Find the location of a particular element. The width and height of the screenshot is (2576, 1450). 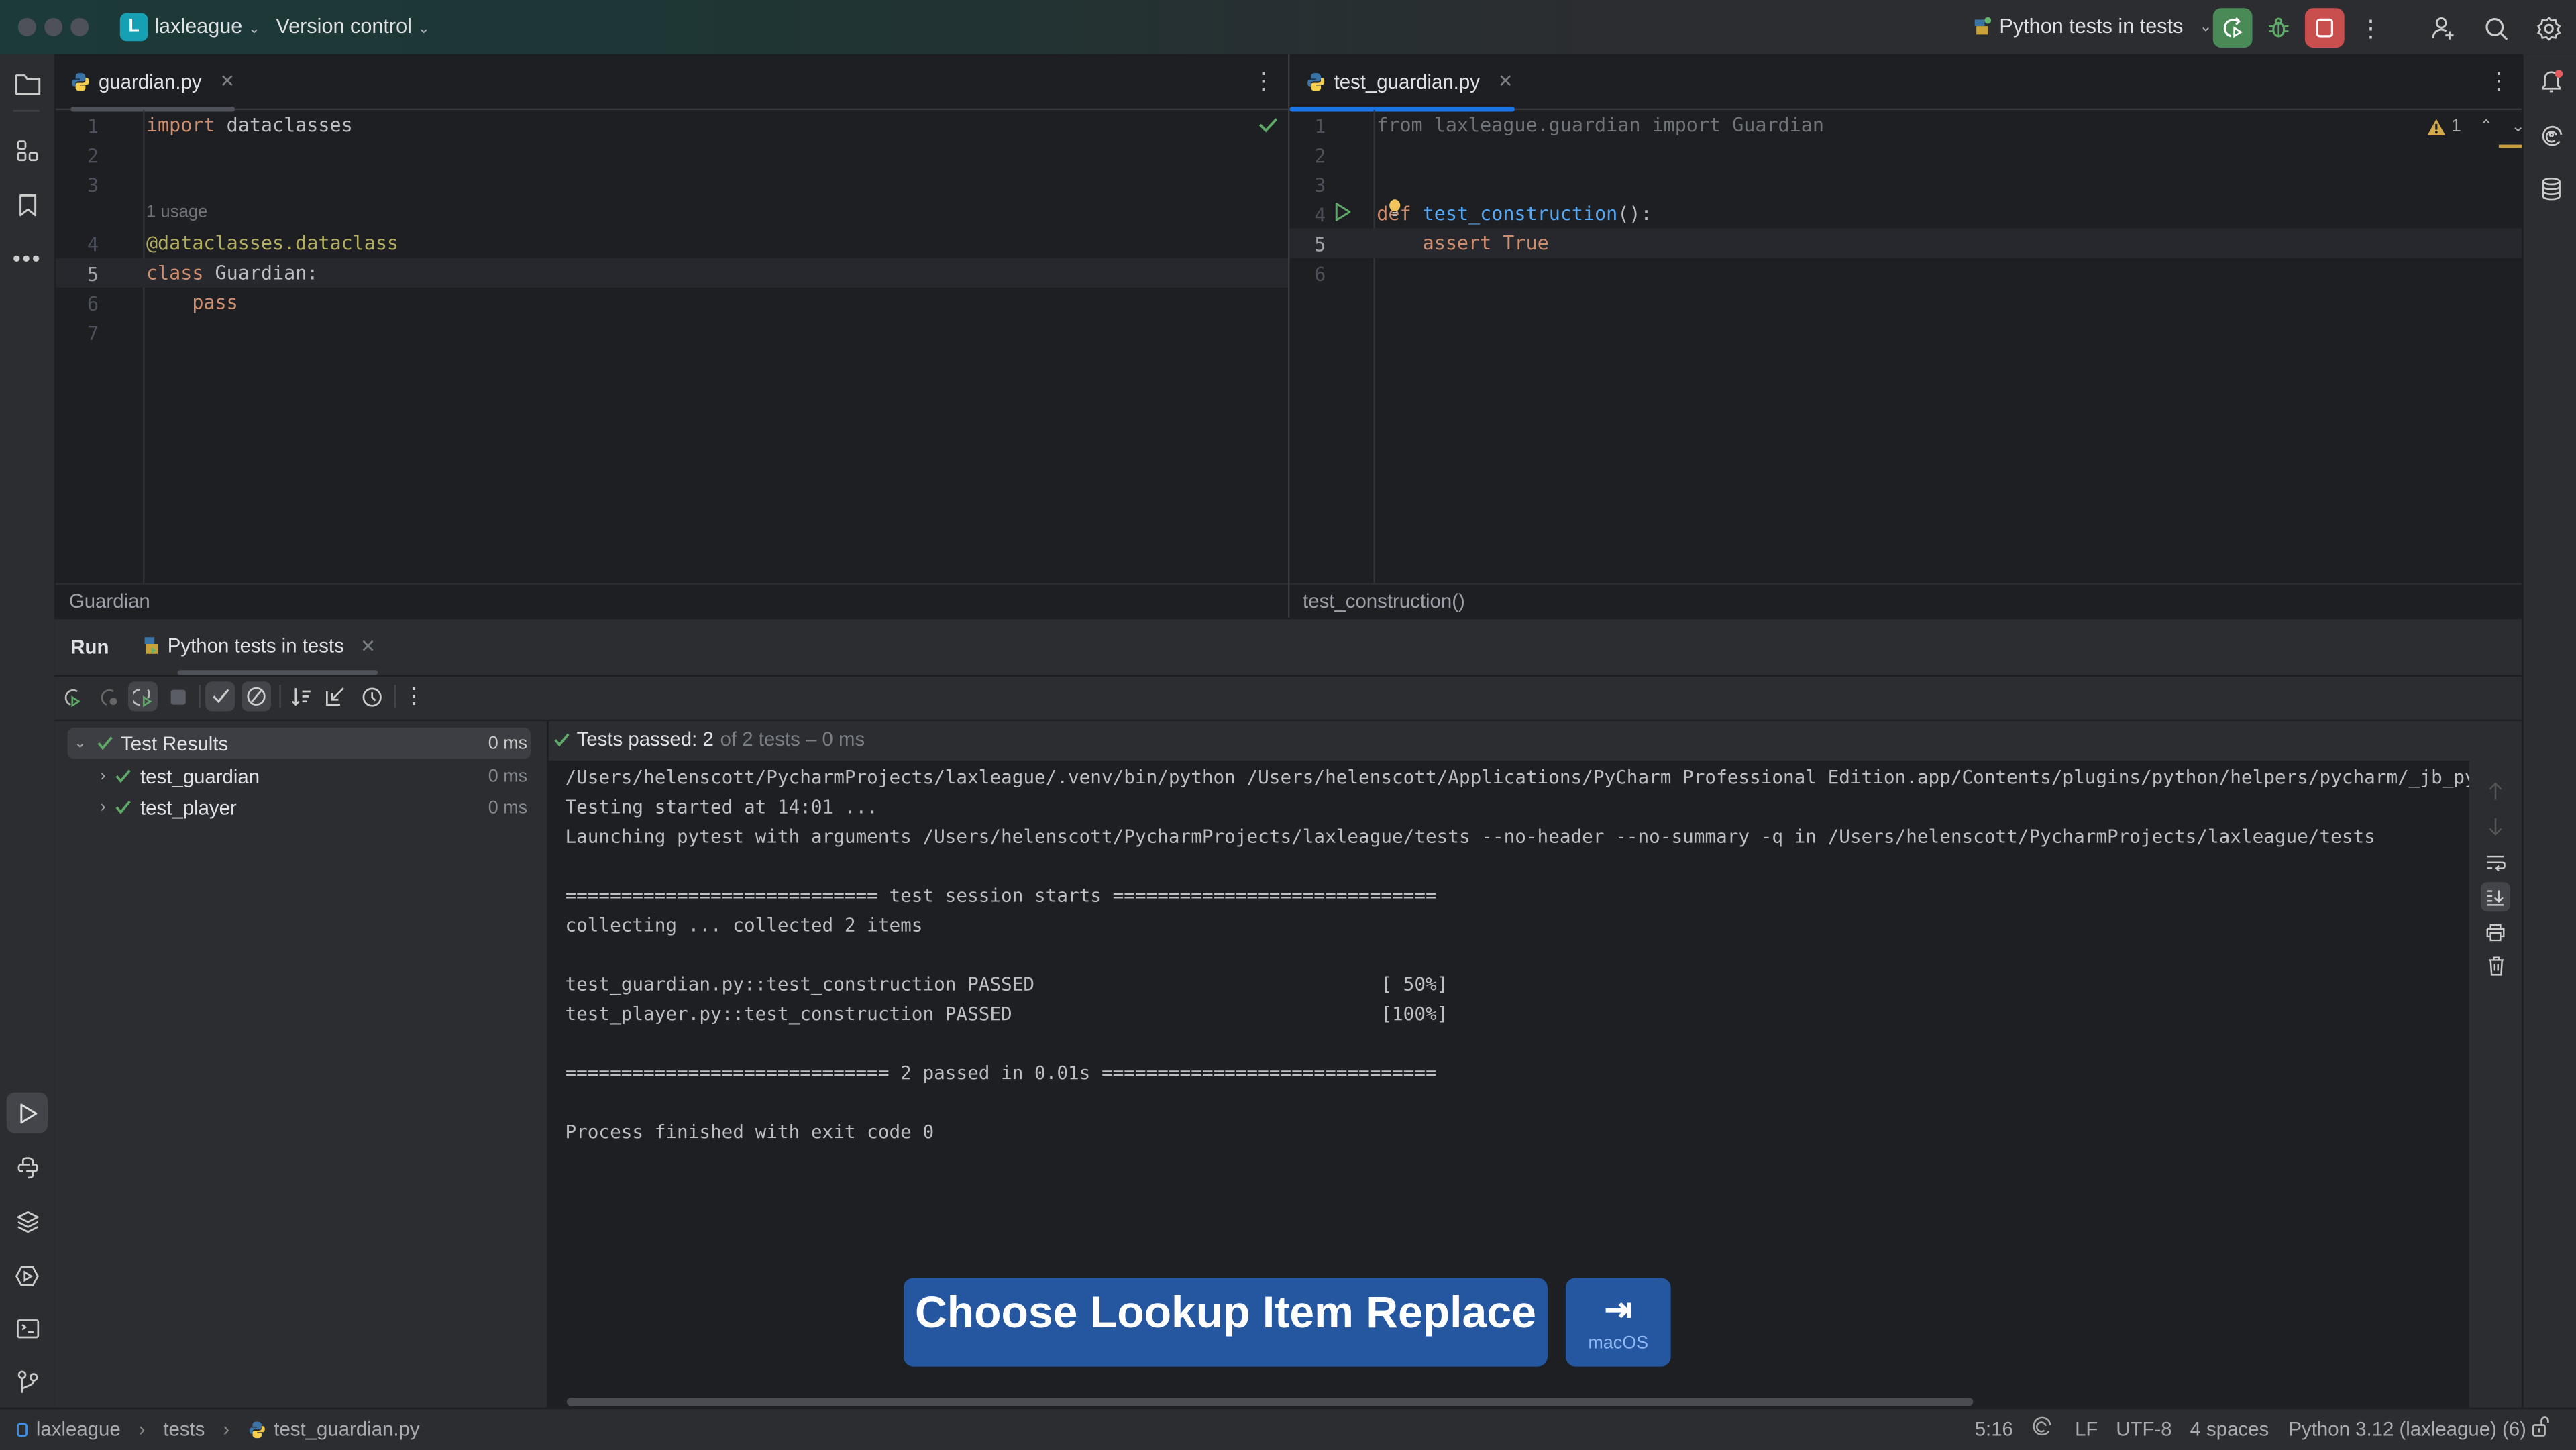

tab-guardian-py: guardian.py ✕ is located at coordinates (152, 83).